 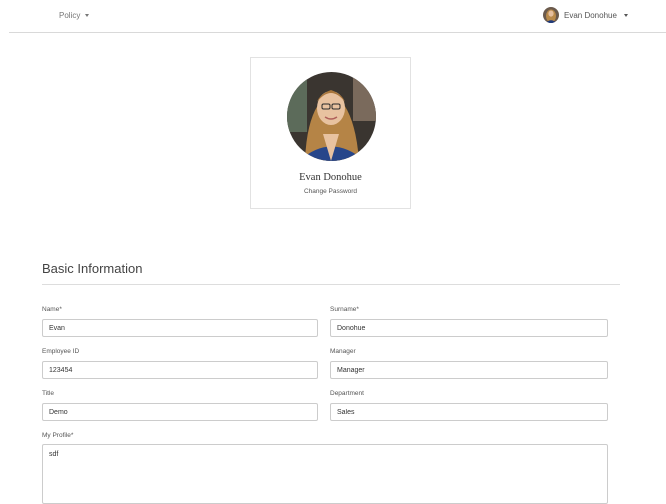 I want to click on user-menu-label: Evan Donohue, so click(x=590, y=15).